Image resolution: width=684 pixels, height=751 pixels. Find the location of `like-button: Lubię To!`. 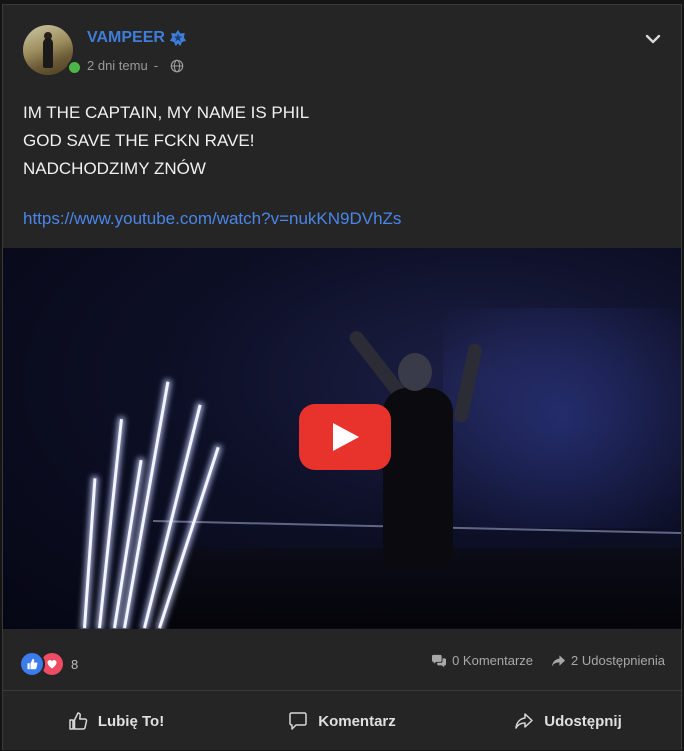

like-button: Lubię To! is located at coordinates (116, 721).